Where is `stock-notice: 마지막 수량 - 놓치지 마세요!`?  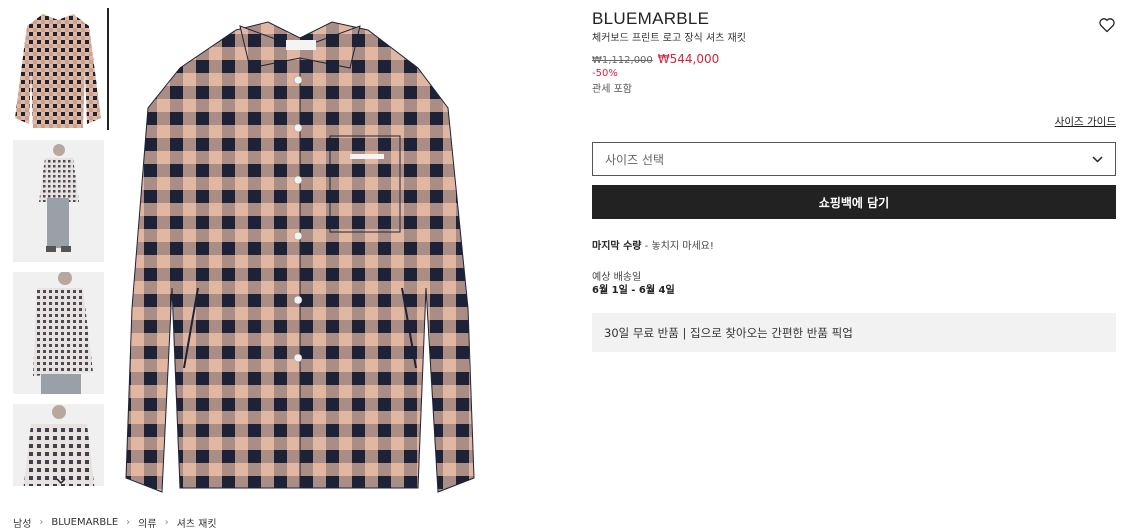 stock-notice: 마지막 수량 - 놓치지 마세요! is located at coordinates (653, 244).